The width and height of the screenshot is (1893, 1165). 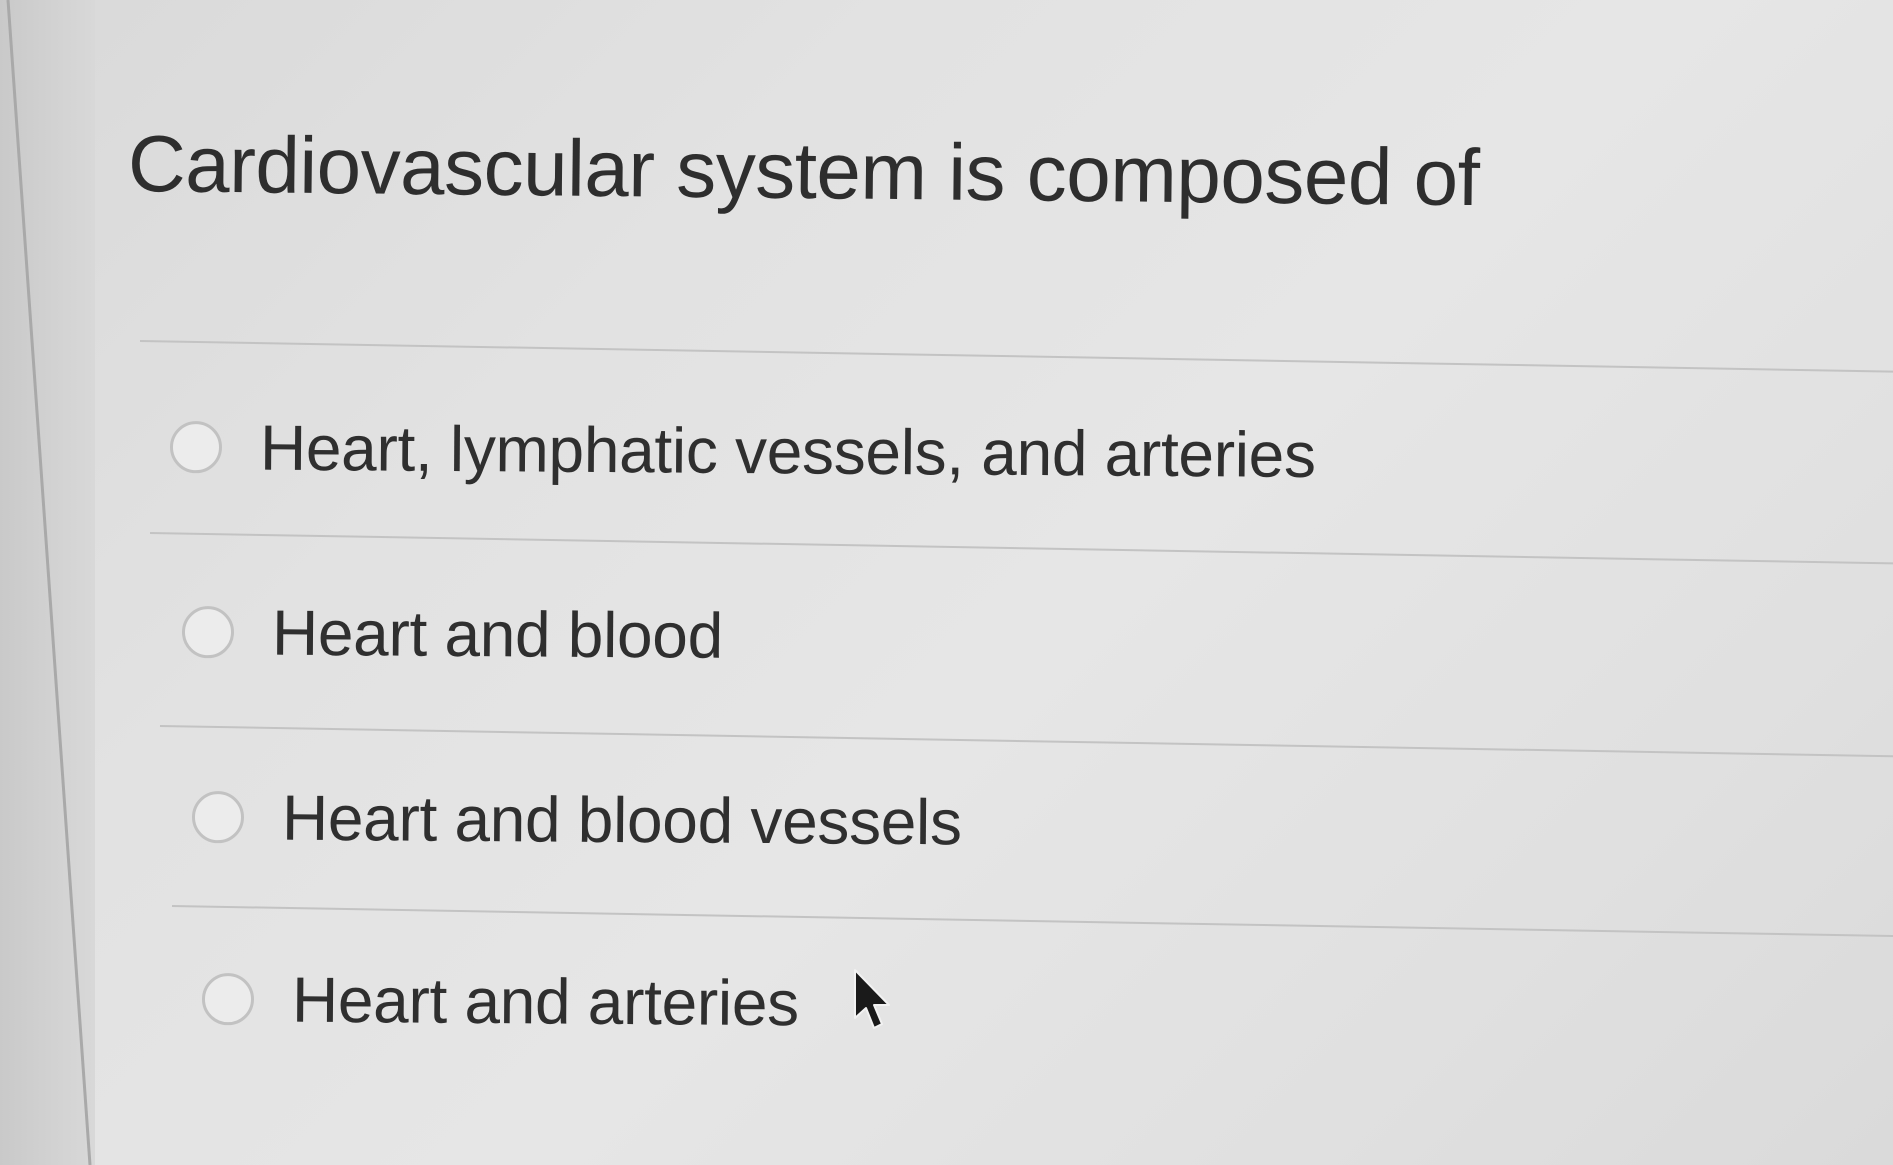 What do you see at coordinates (787, 451) in the screenshot?
I see `answer-option-label: Heart, lymphatic vessels, and arteries` at bounding box center [787, 451].